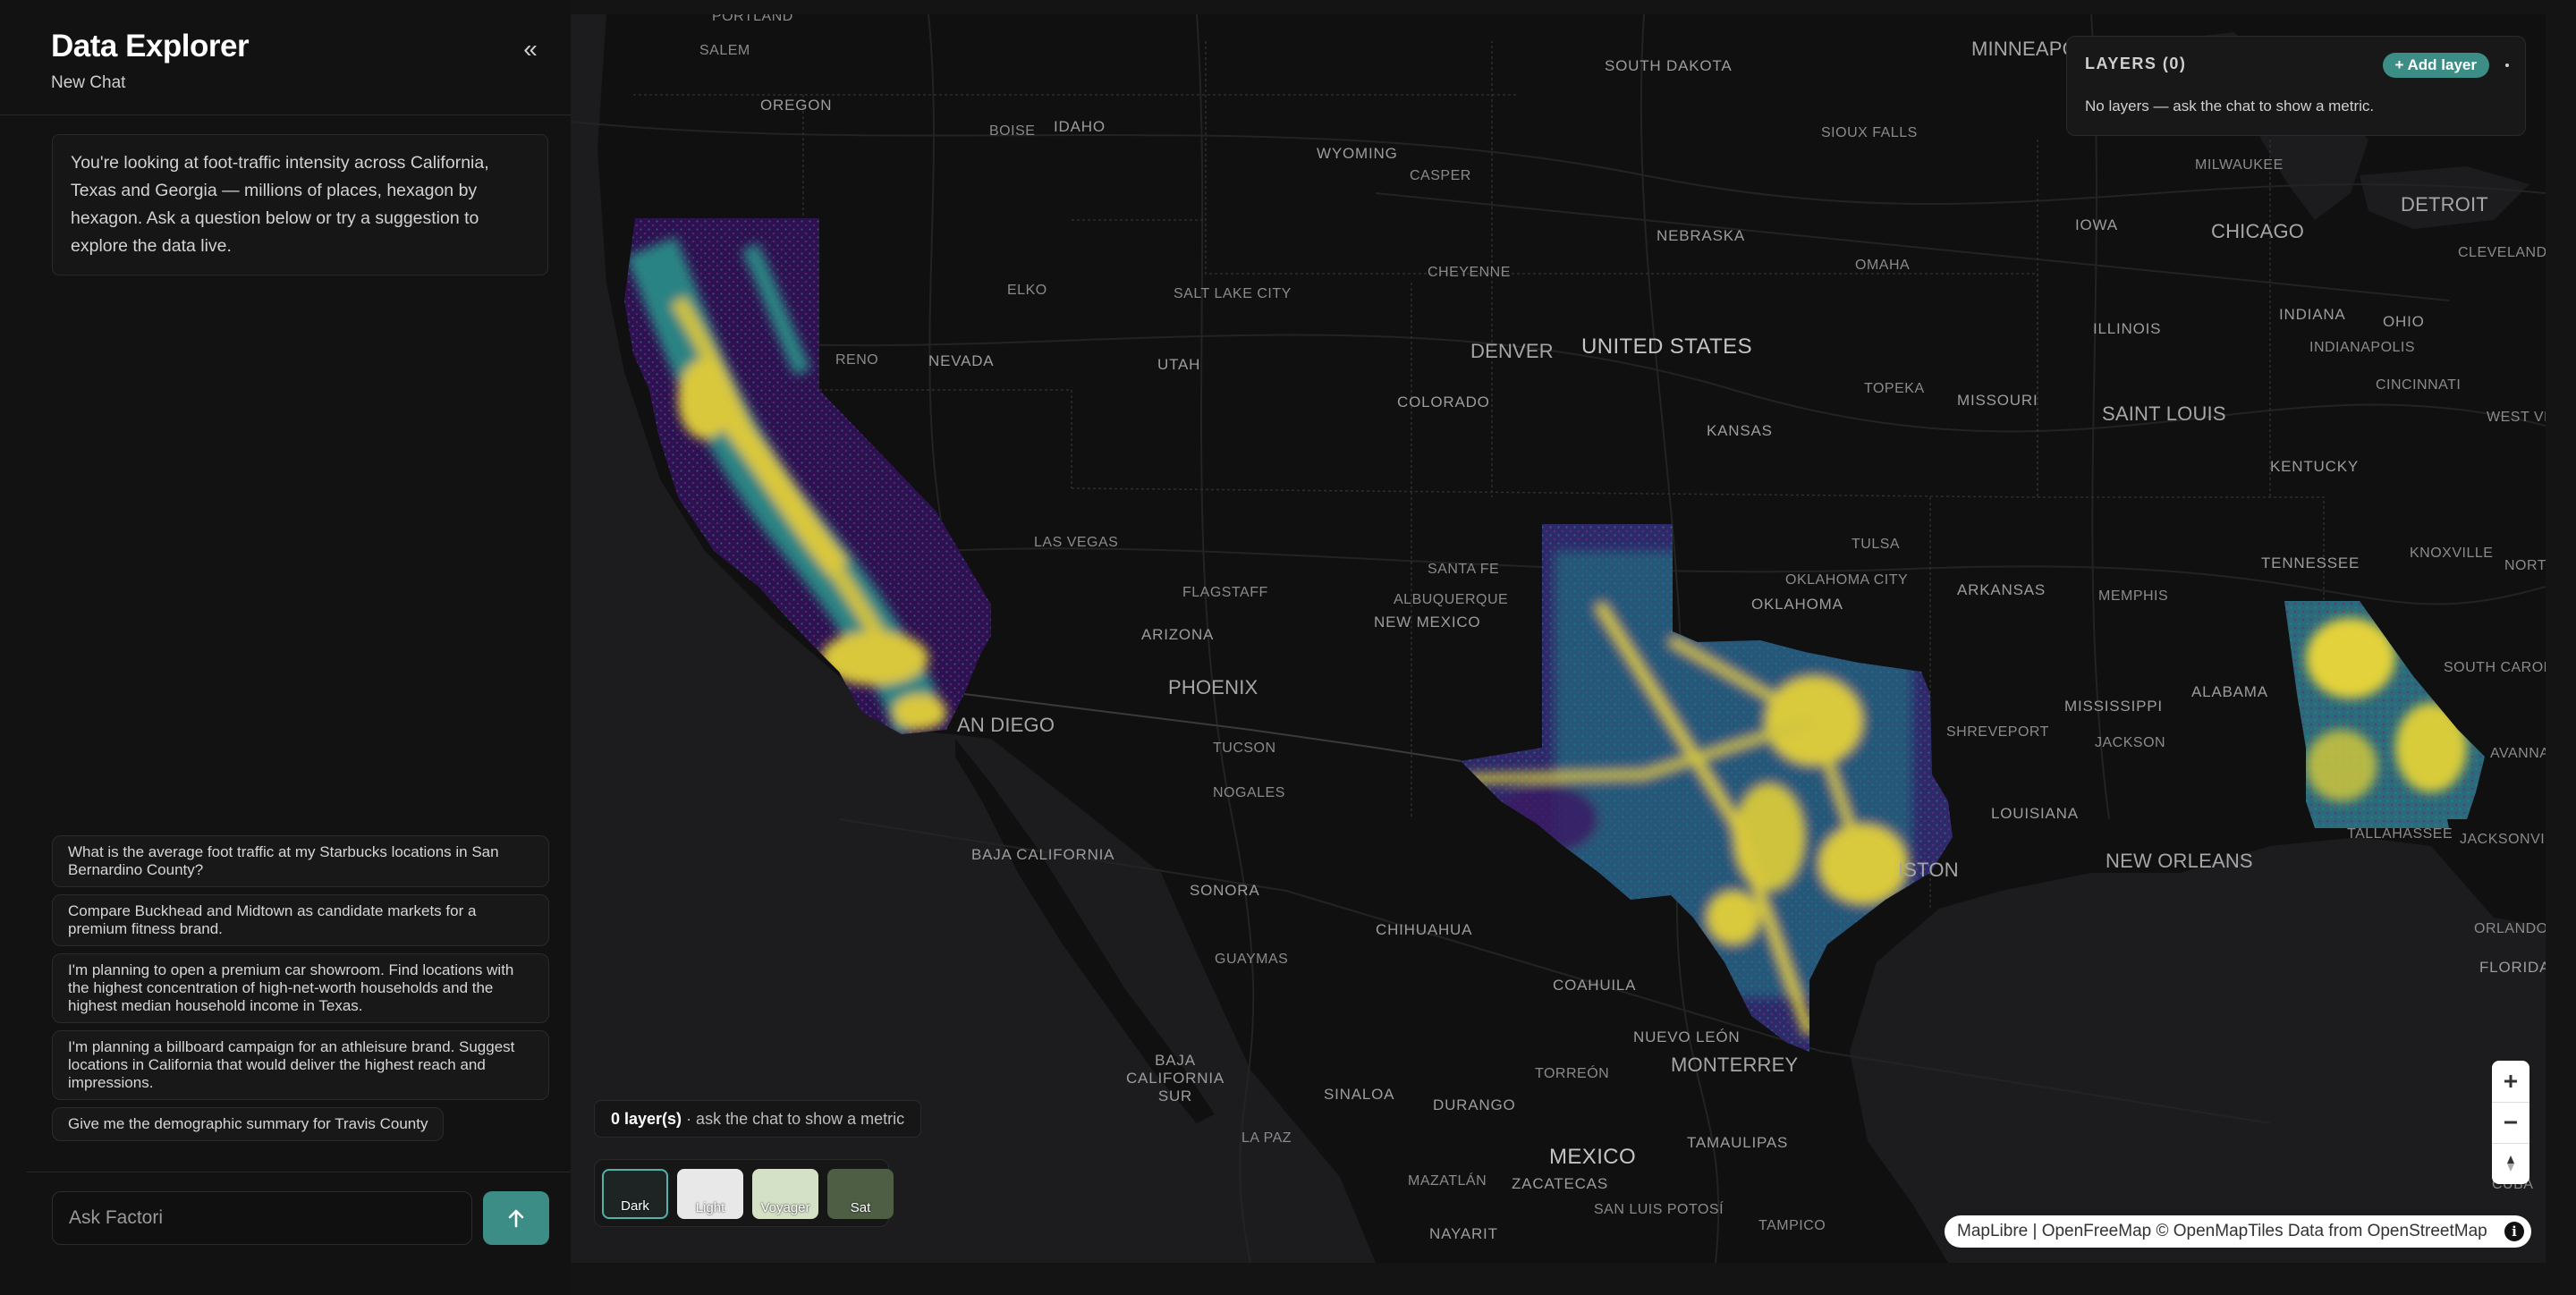 The image size is (2576, 1295). I want to click on map-label: UNITED STATES, so click(1666, 346).